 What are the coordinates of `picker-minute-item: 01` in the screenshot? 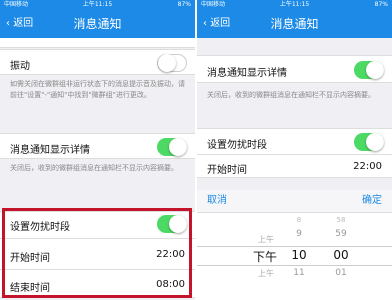 It's located at (341, 273).